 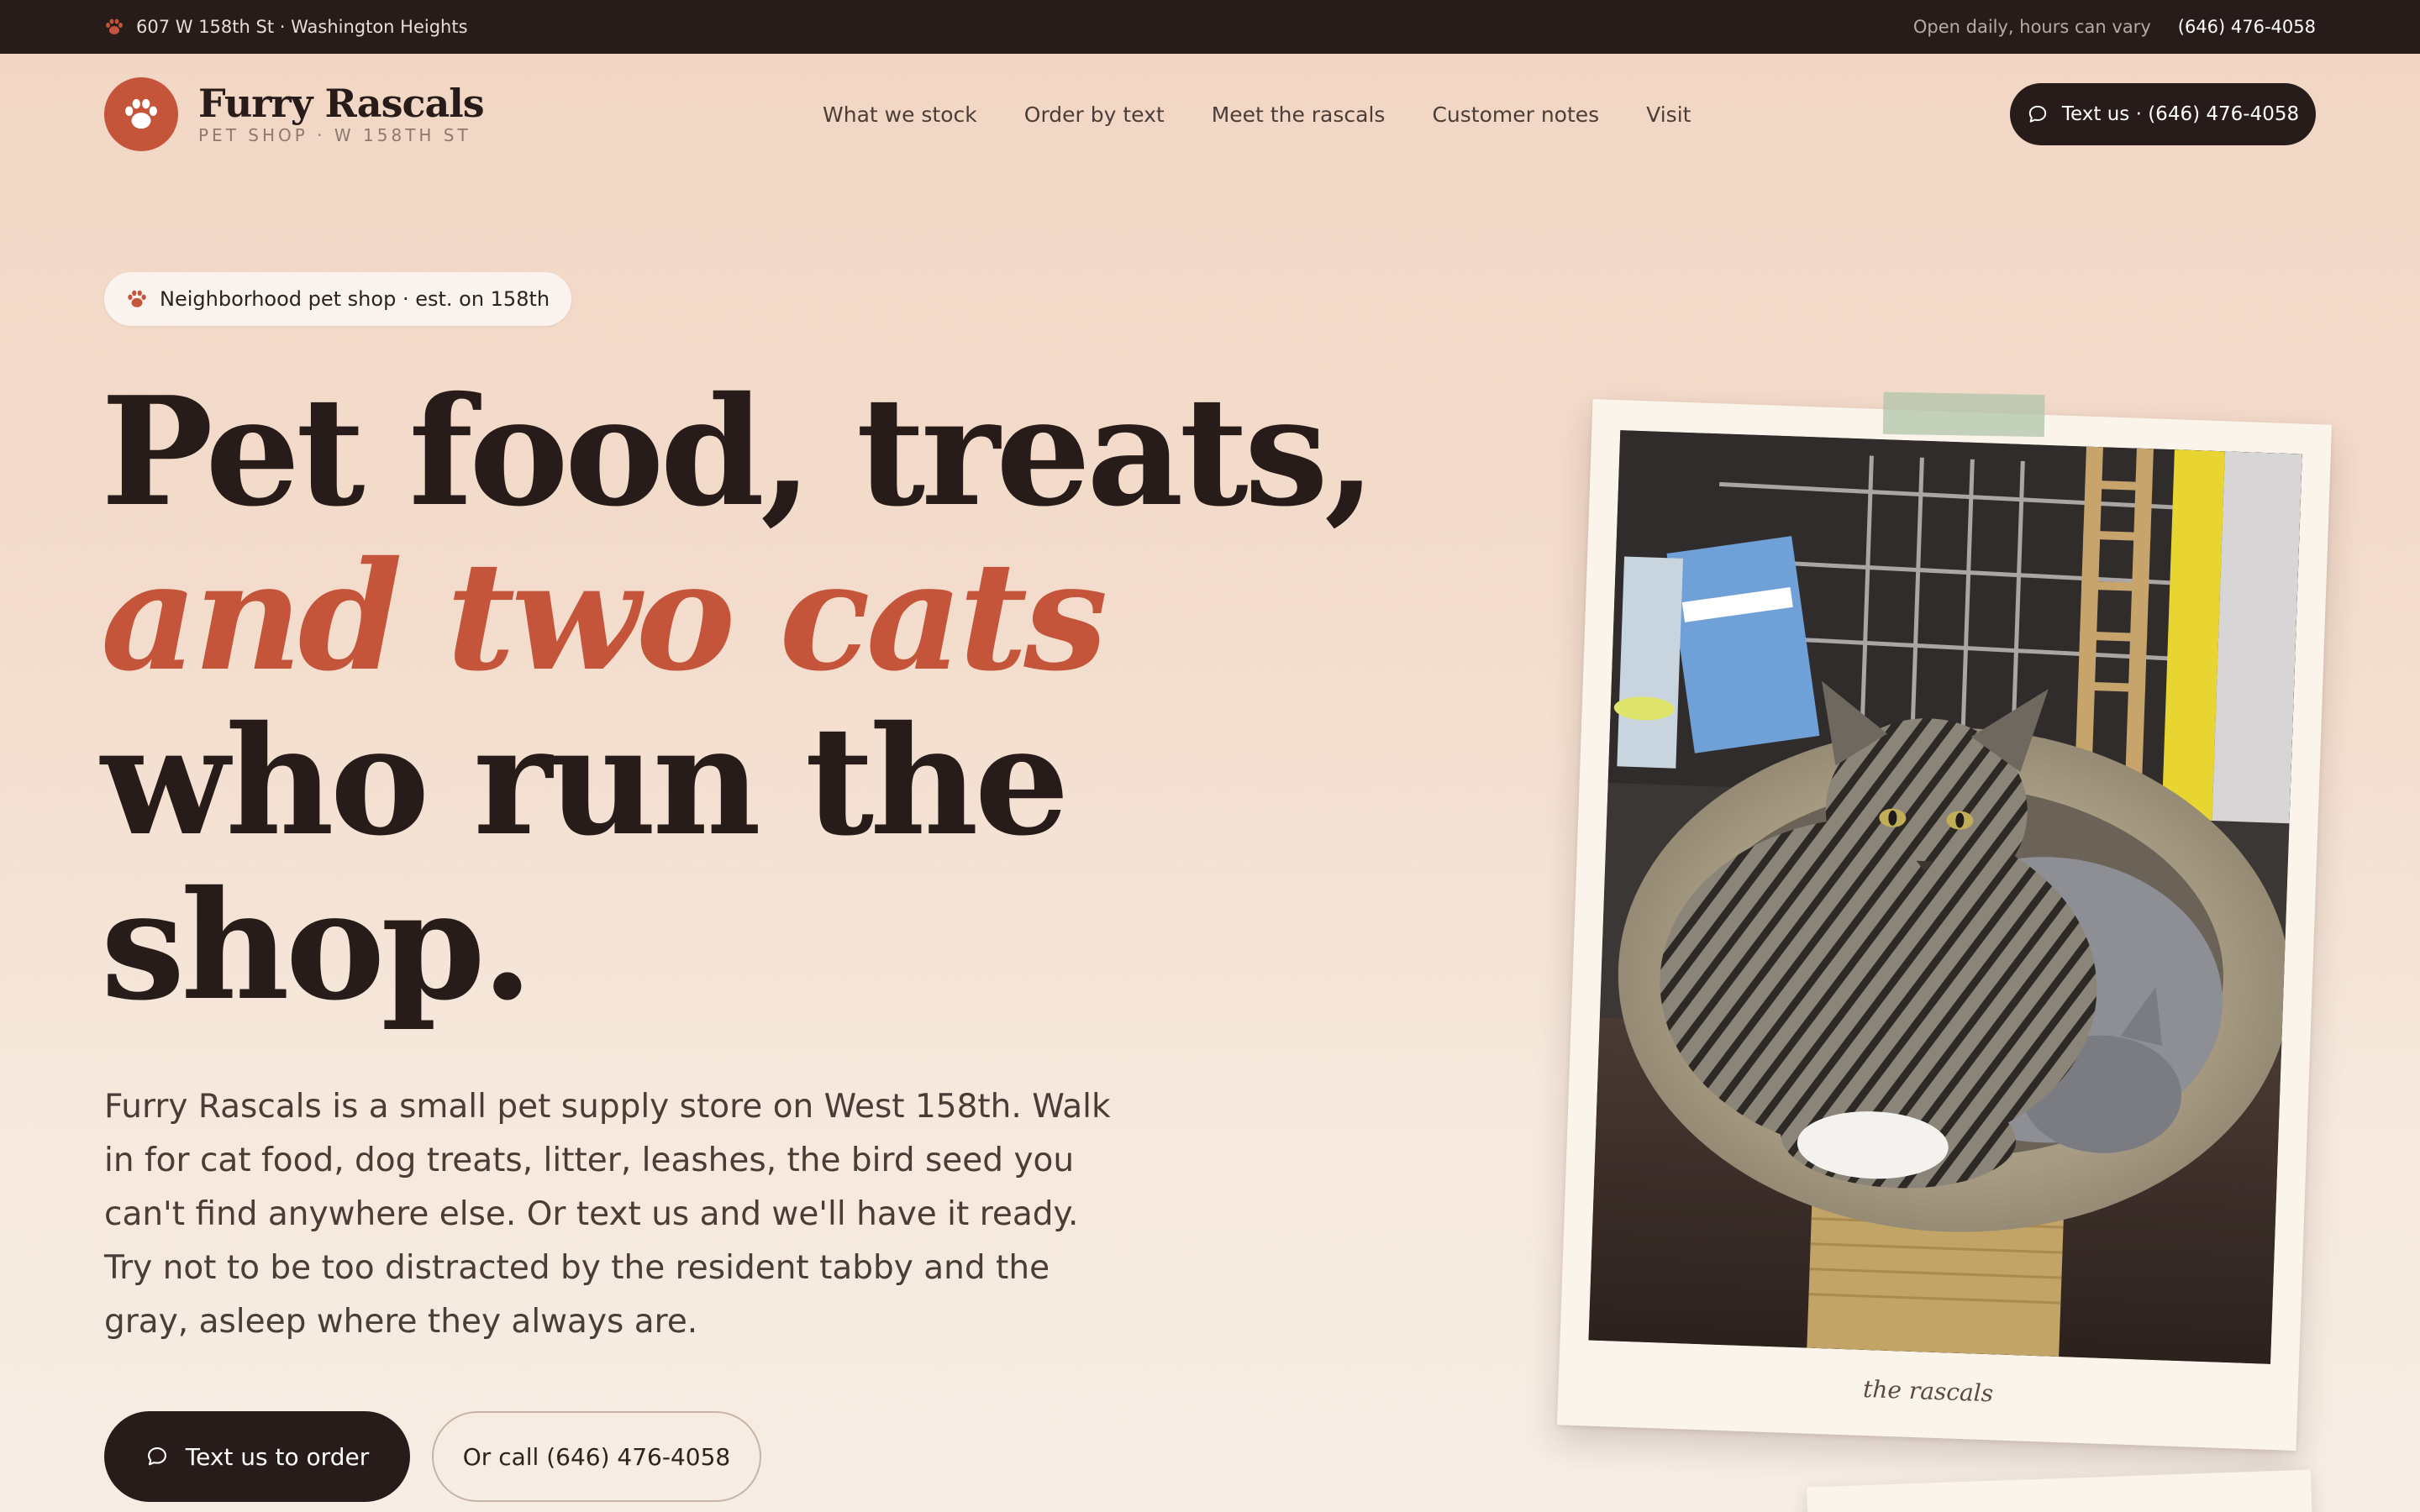 I want to click on secondary-card-peek, so click(x=2060, y=1490).